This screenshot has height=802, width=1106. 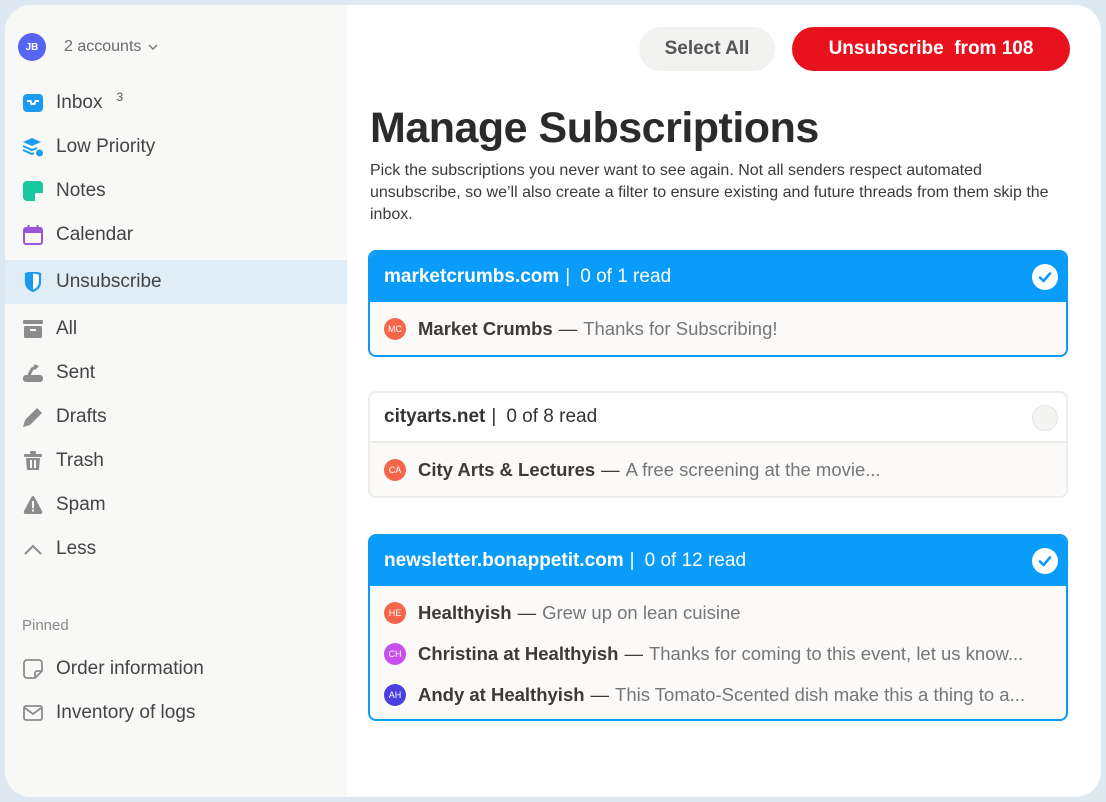 I want to click on pinned-list: Order information Inventory of logs, so click(x=176, y=691).